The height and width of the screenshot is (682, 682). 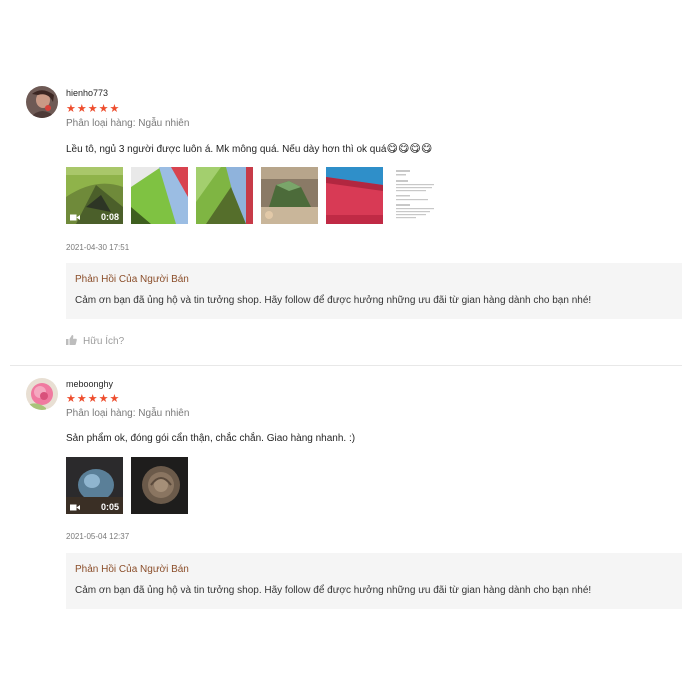 I want to click on helpful-button: Hữu Ích?, so click(x=95, y=341).